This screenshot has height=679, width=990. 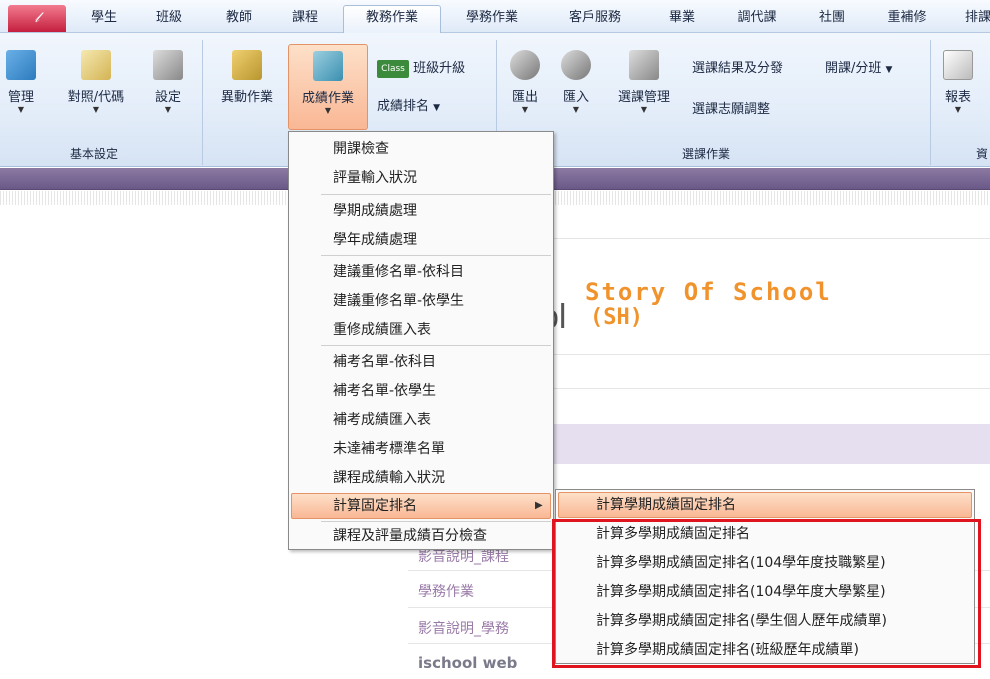 I want to click on selection-result-button: 選課結果及分發, so click(x=737, y=66).